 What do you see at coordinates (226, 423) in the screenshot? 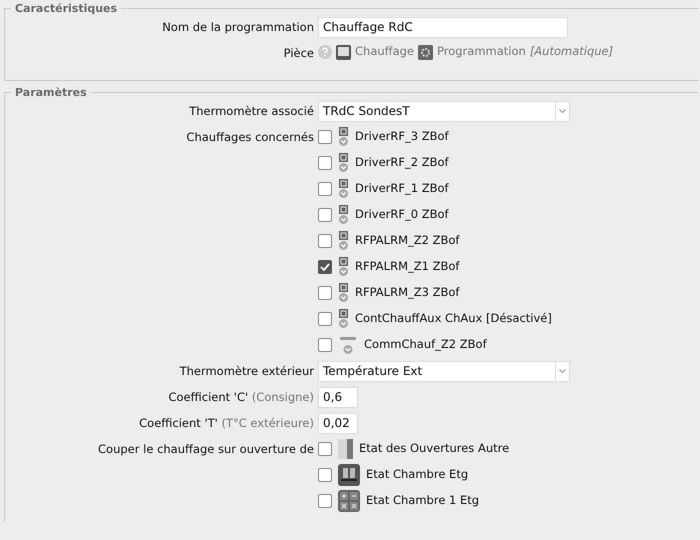
I see `field-label: Coefficient 'T' (T°C extérieure)` at bounding box center [226, 423].